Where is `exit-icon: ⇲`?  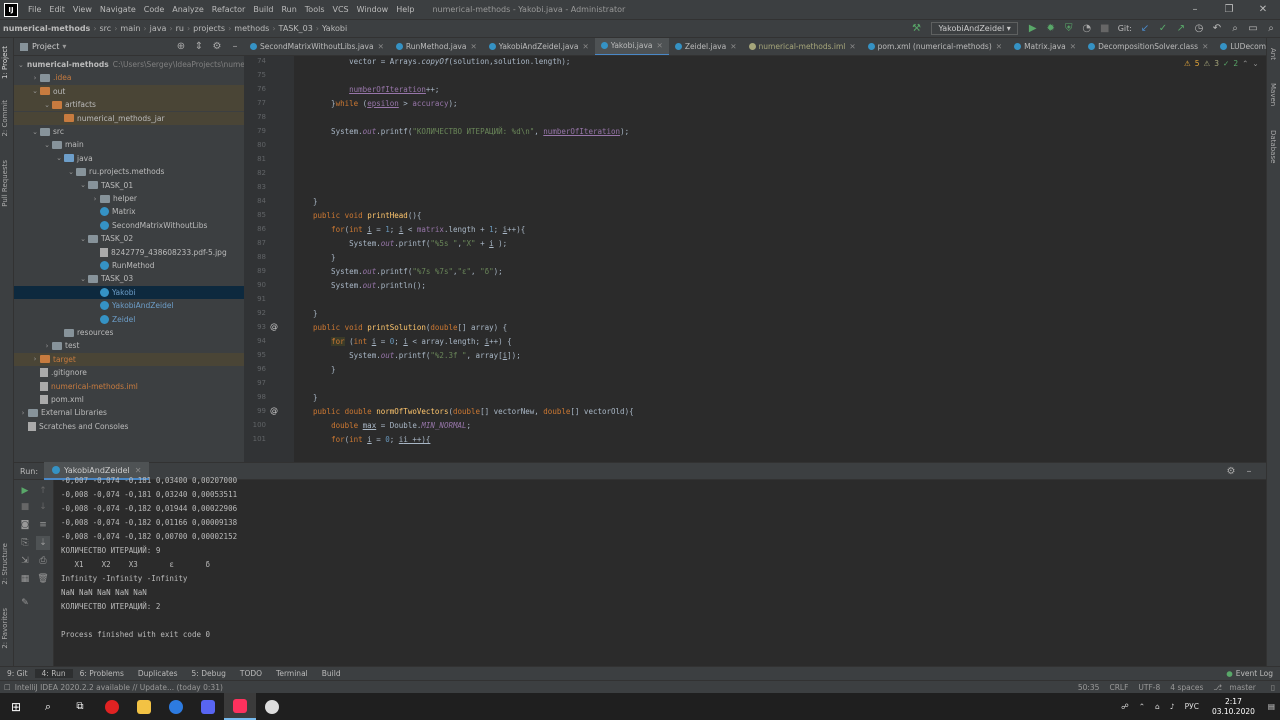
exit-icon: ⇲ is located at coordinates (25, 561).